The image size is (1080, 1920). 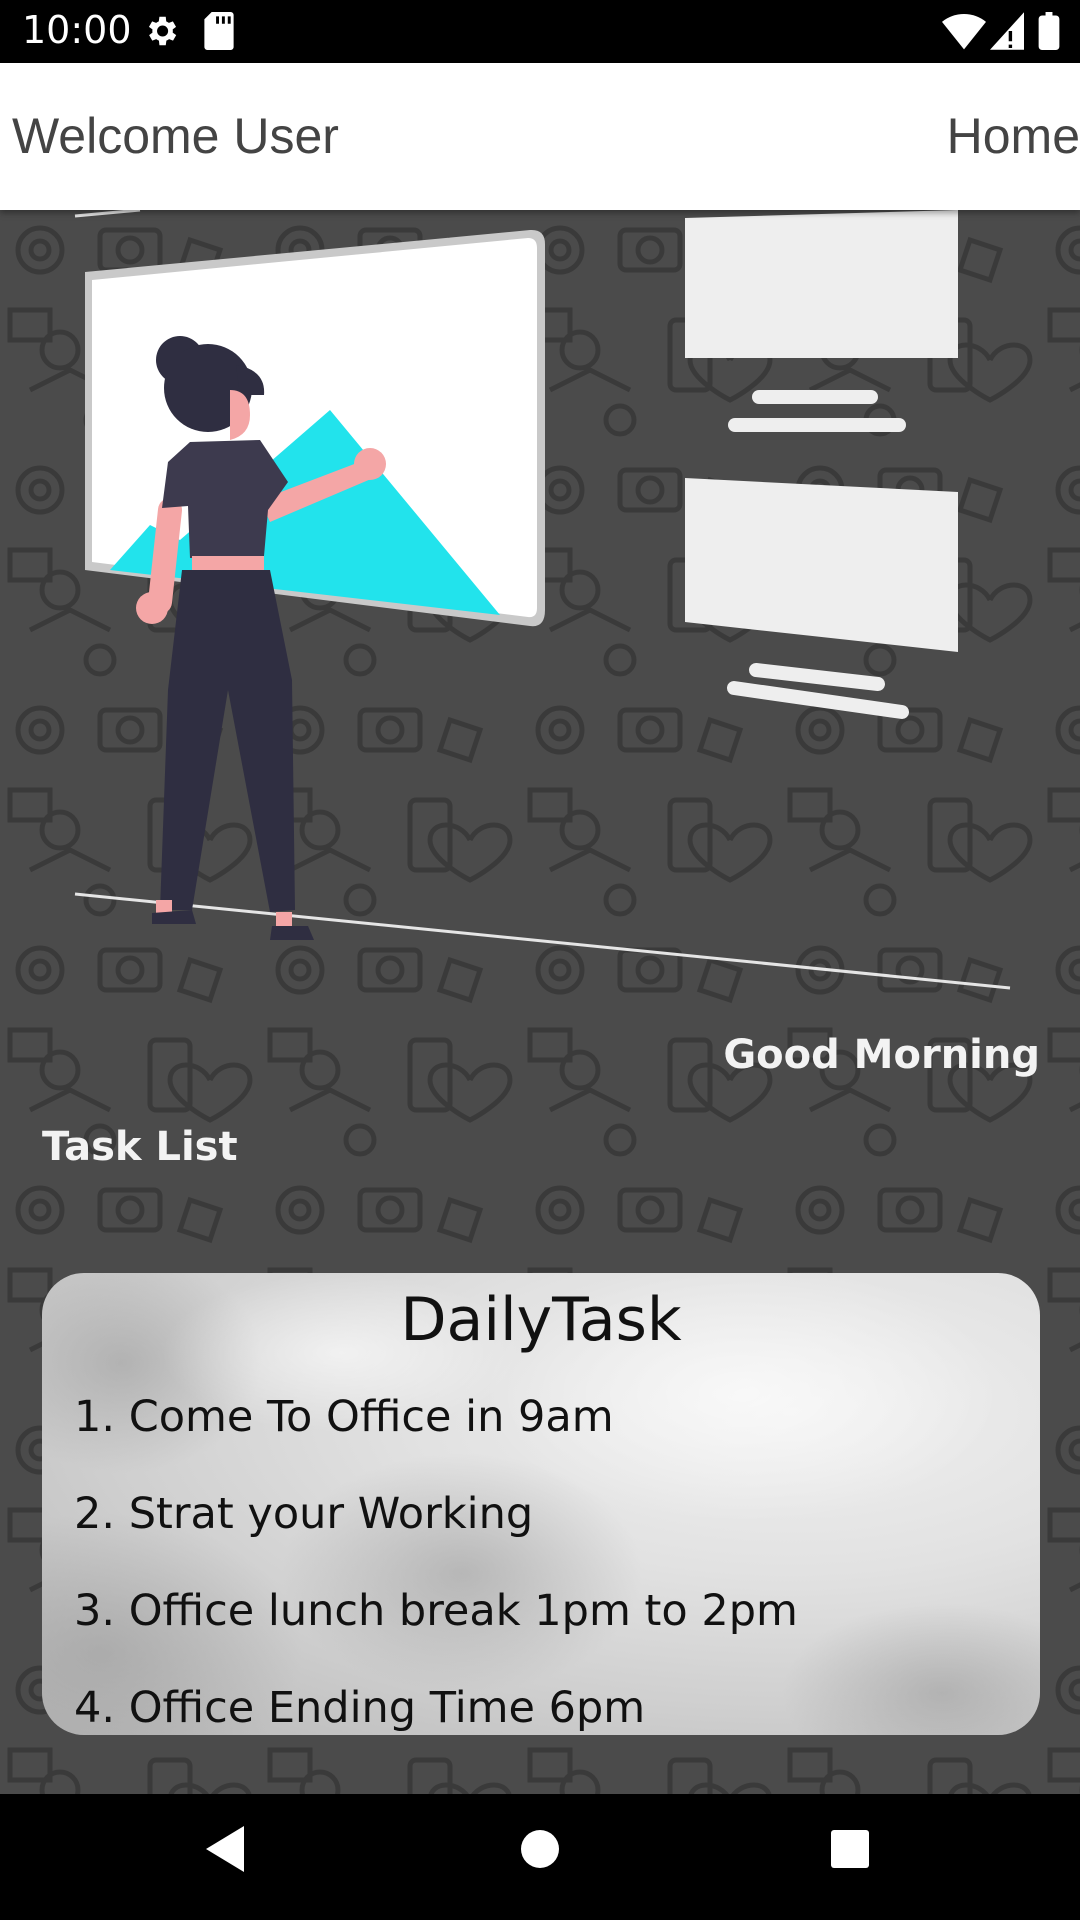 What do you see at coordinates (540, 1851) in the screenshot?
I see `home-icon` at bounding box center [540, 1851].